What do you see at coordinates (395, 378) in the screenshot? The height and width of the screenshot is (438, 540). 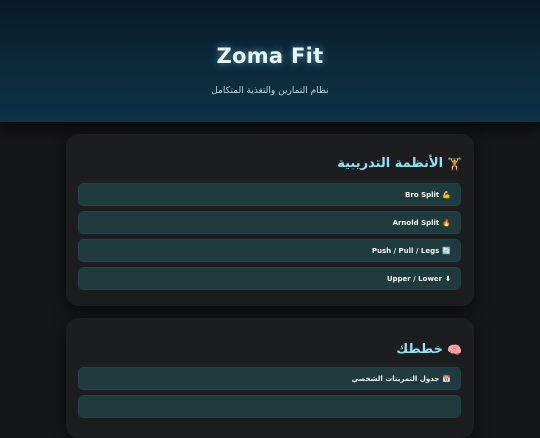 I see `plan-item-label: جدول التمرينات الشخصي` at bounding box center [395, 378].